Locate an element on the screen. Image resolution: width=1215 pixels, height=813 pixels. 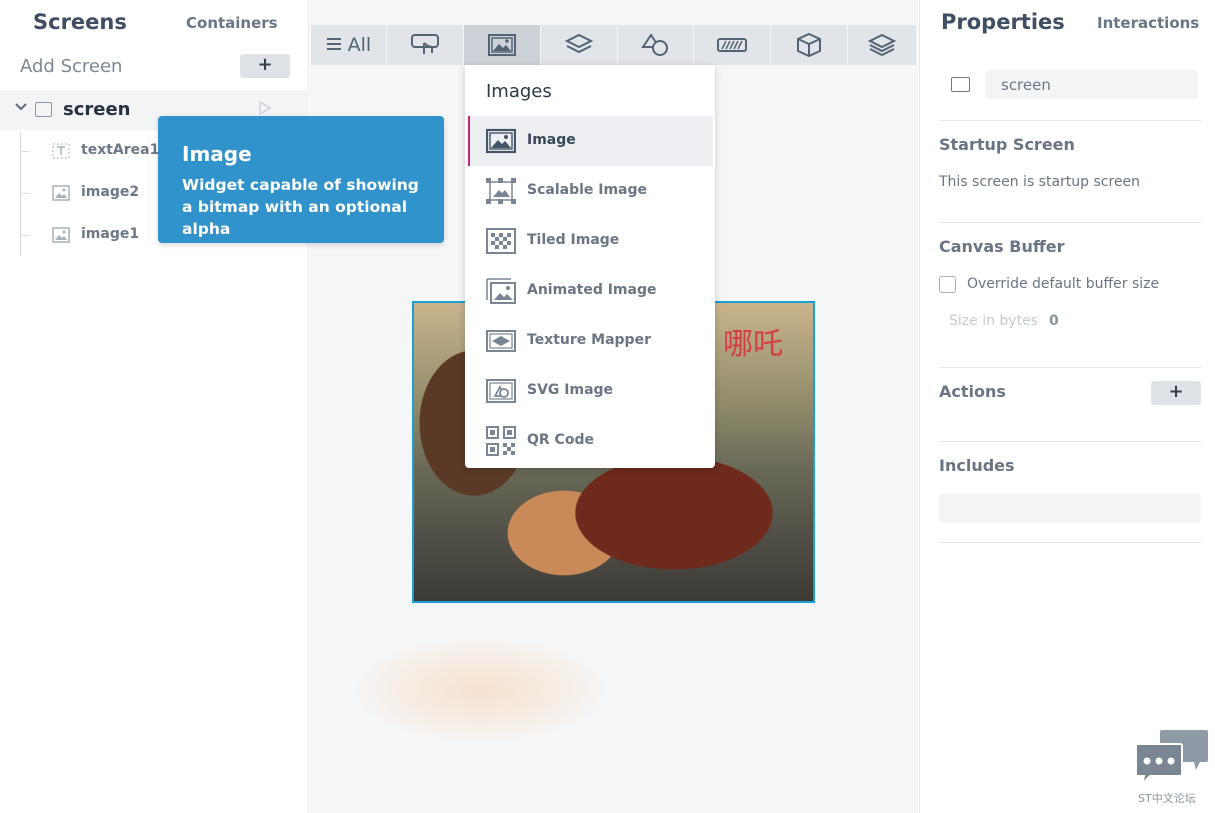
dropdown-title: Images is located at coordinates (519, 91).